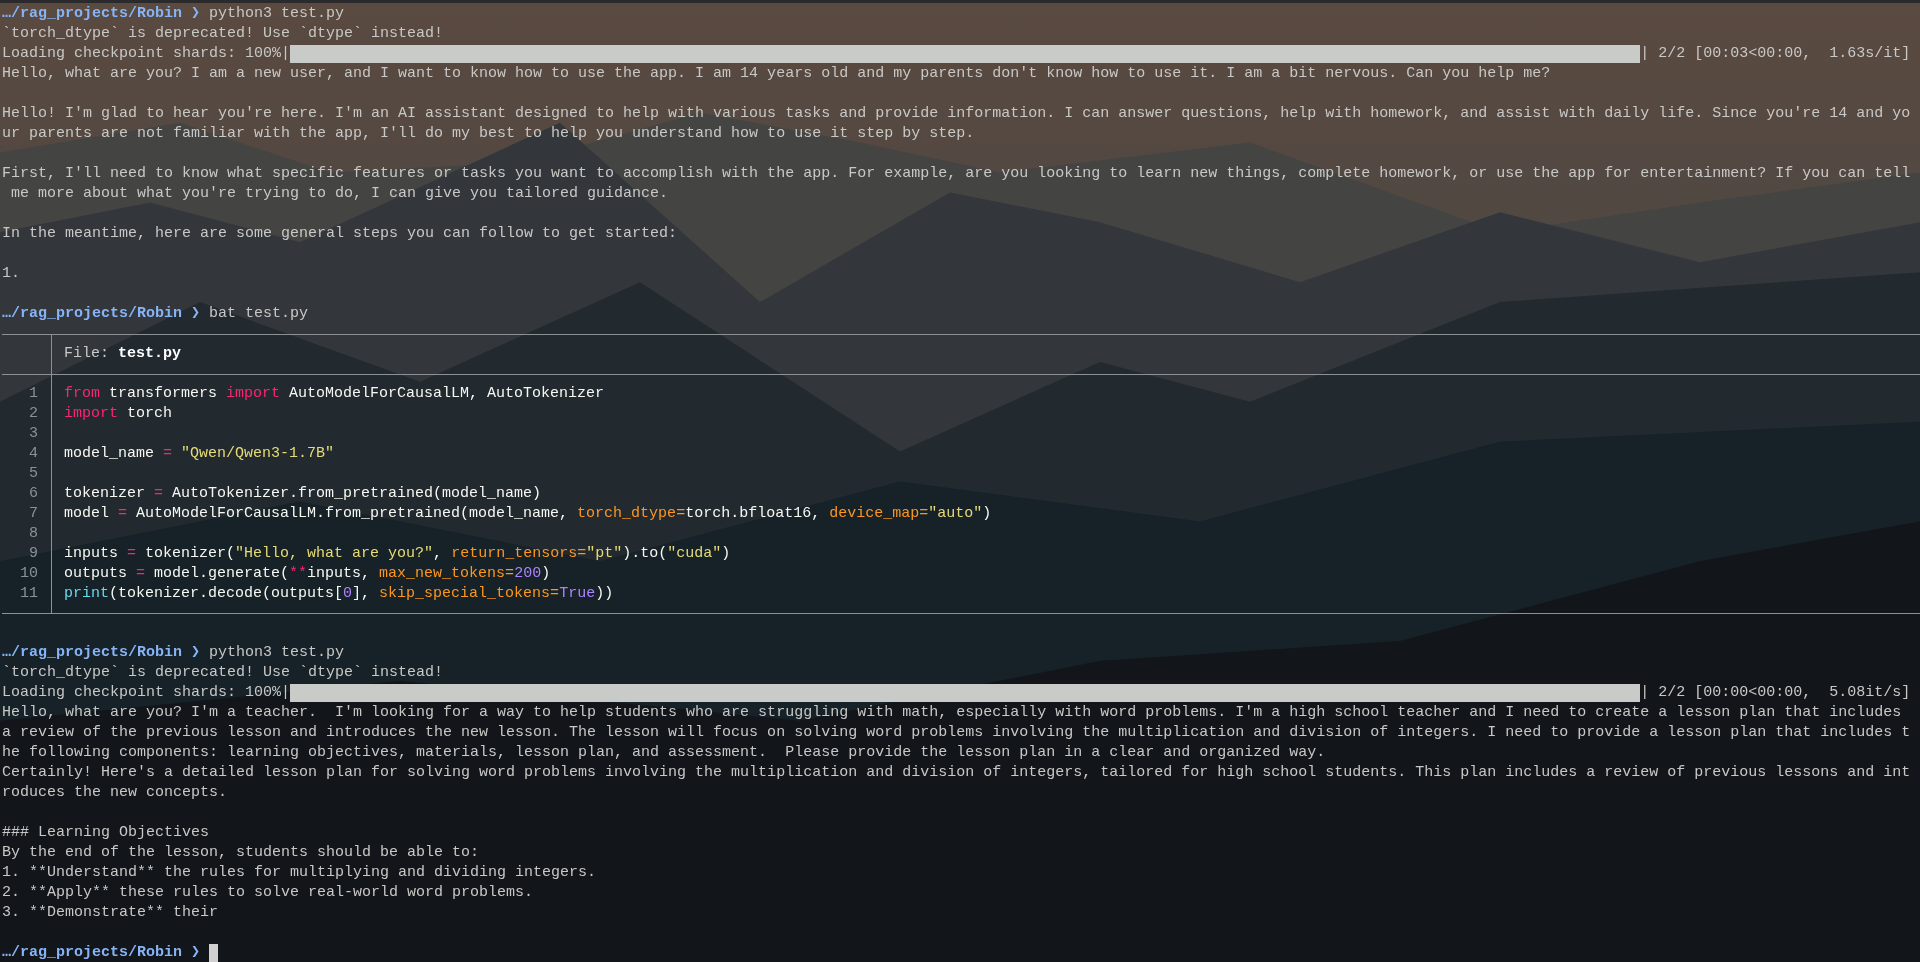 Image resolution: width=1920 pixels, height=962 pixels. What do you see at coordinates (33, 434) in the screenshot?
I see `line-number: 3` at bounding box center [33, 434].